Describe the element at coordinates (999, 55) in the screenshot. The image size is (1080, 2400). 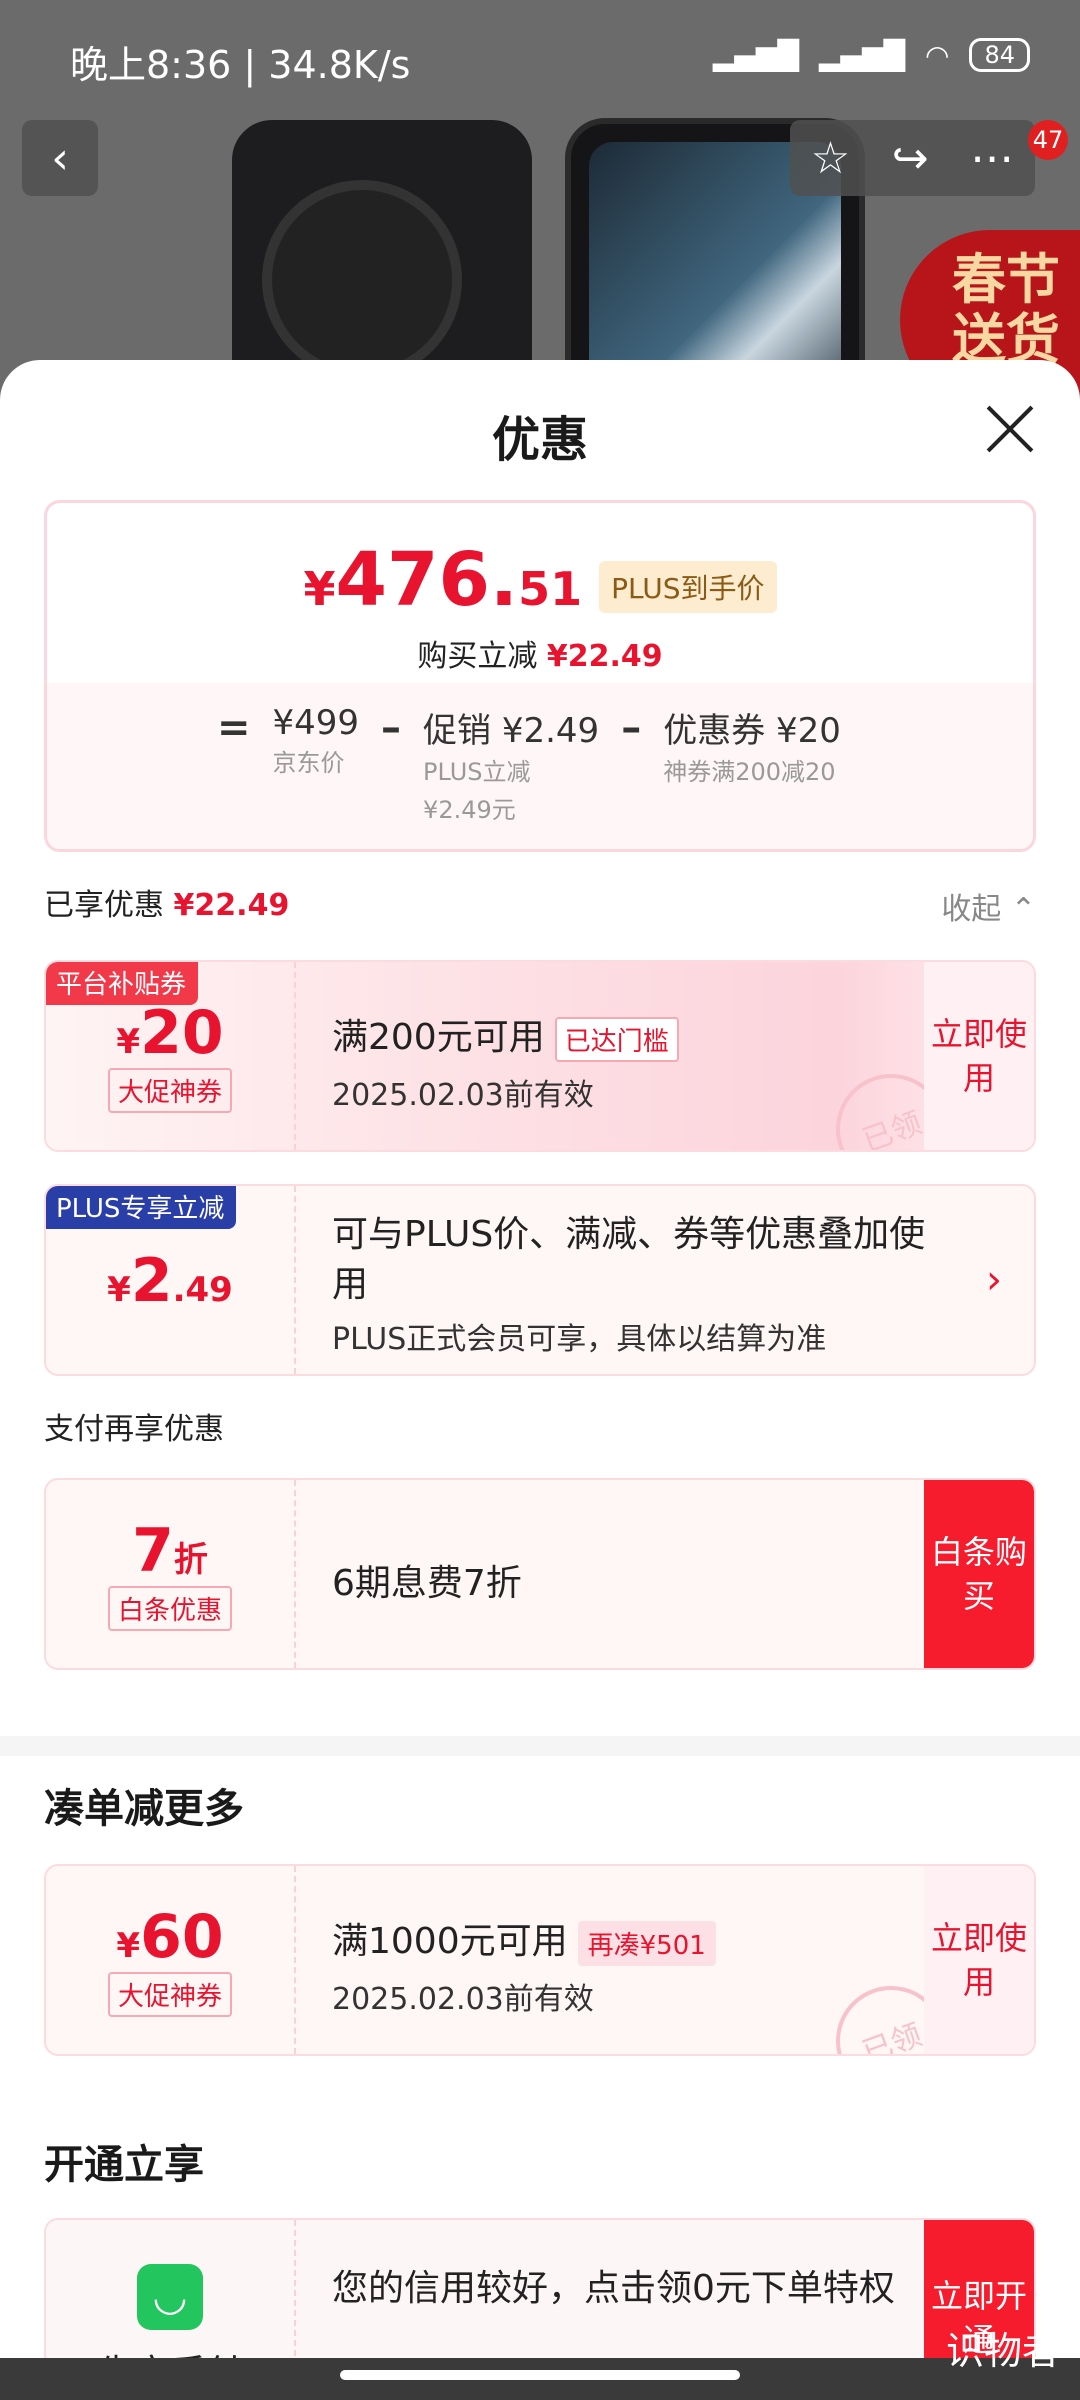
I see `battery-icon: 84` at that location.